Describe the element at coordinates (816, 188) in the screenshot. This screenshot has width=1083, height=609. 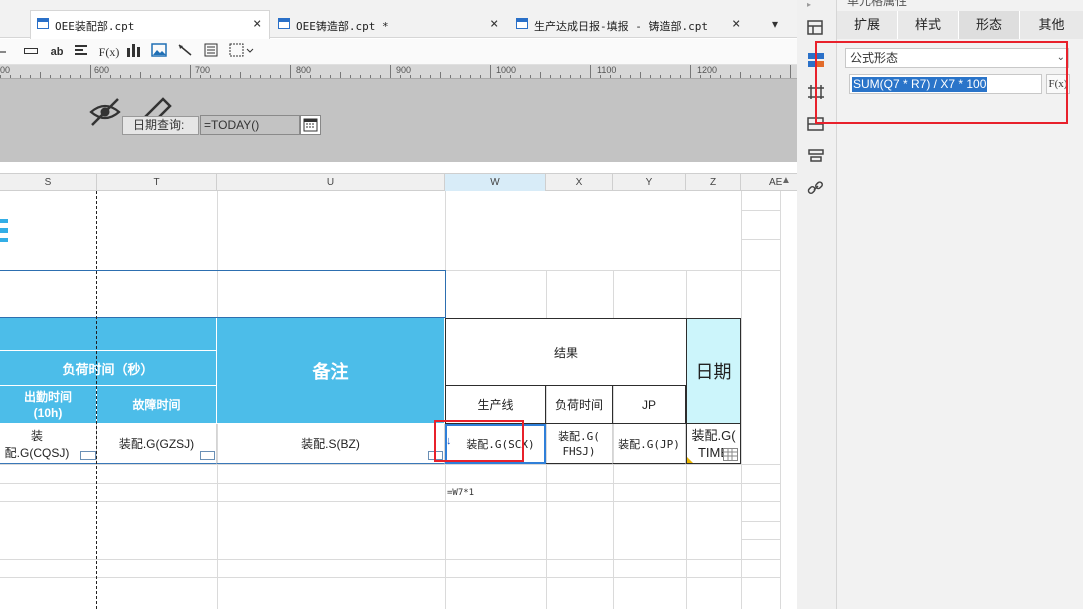
I see `hyperlink-icon` at that location.